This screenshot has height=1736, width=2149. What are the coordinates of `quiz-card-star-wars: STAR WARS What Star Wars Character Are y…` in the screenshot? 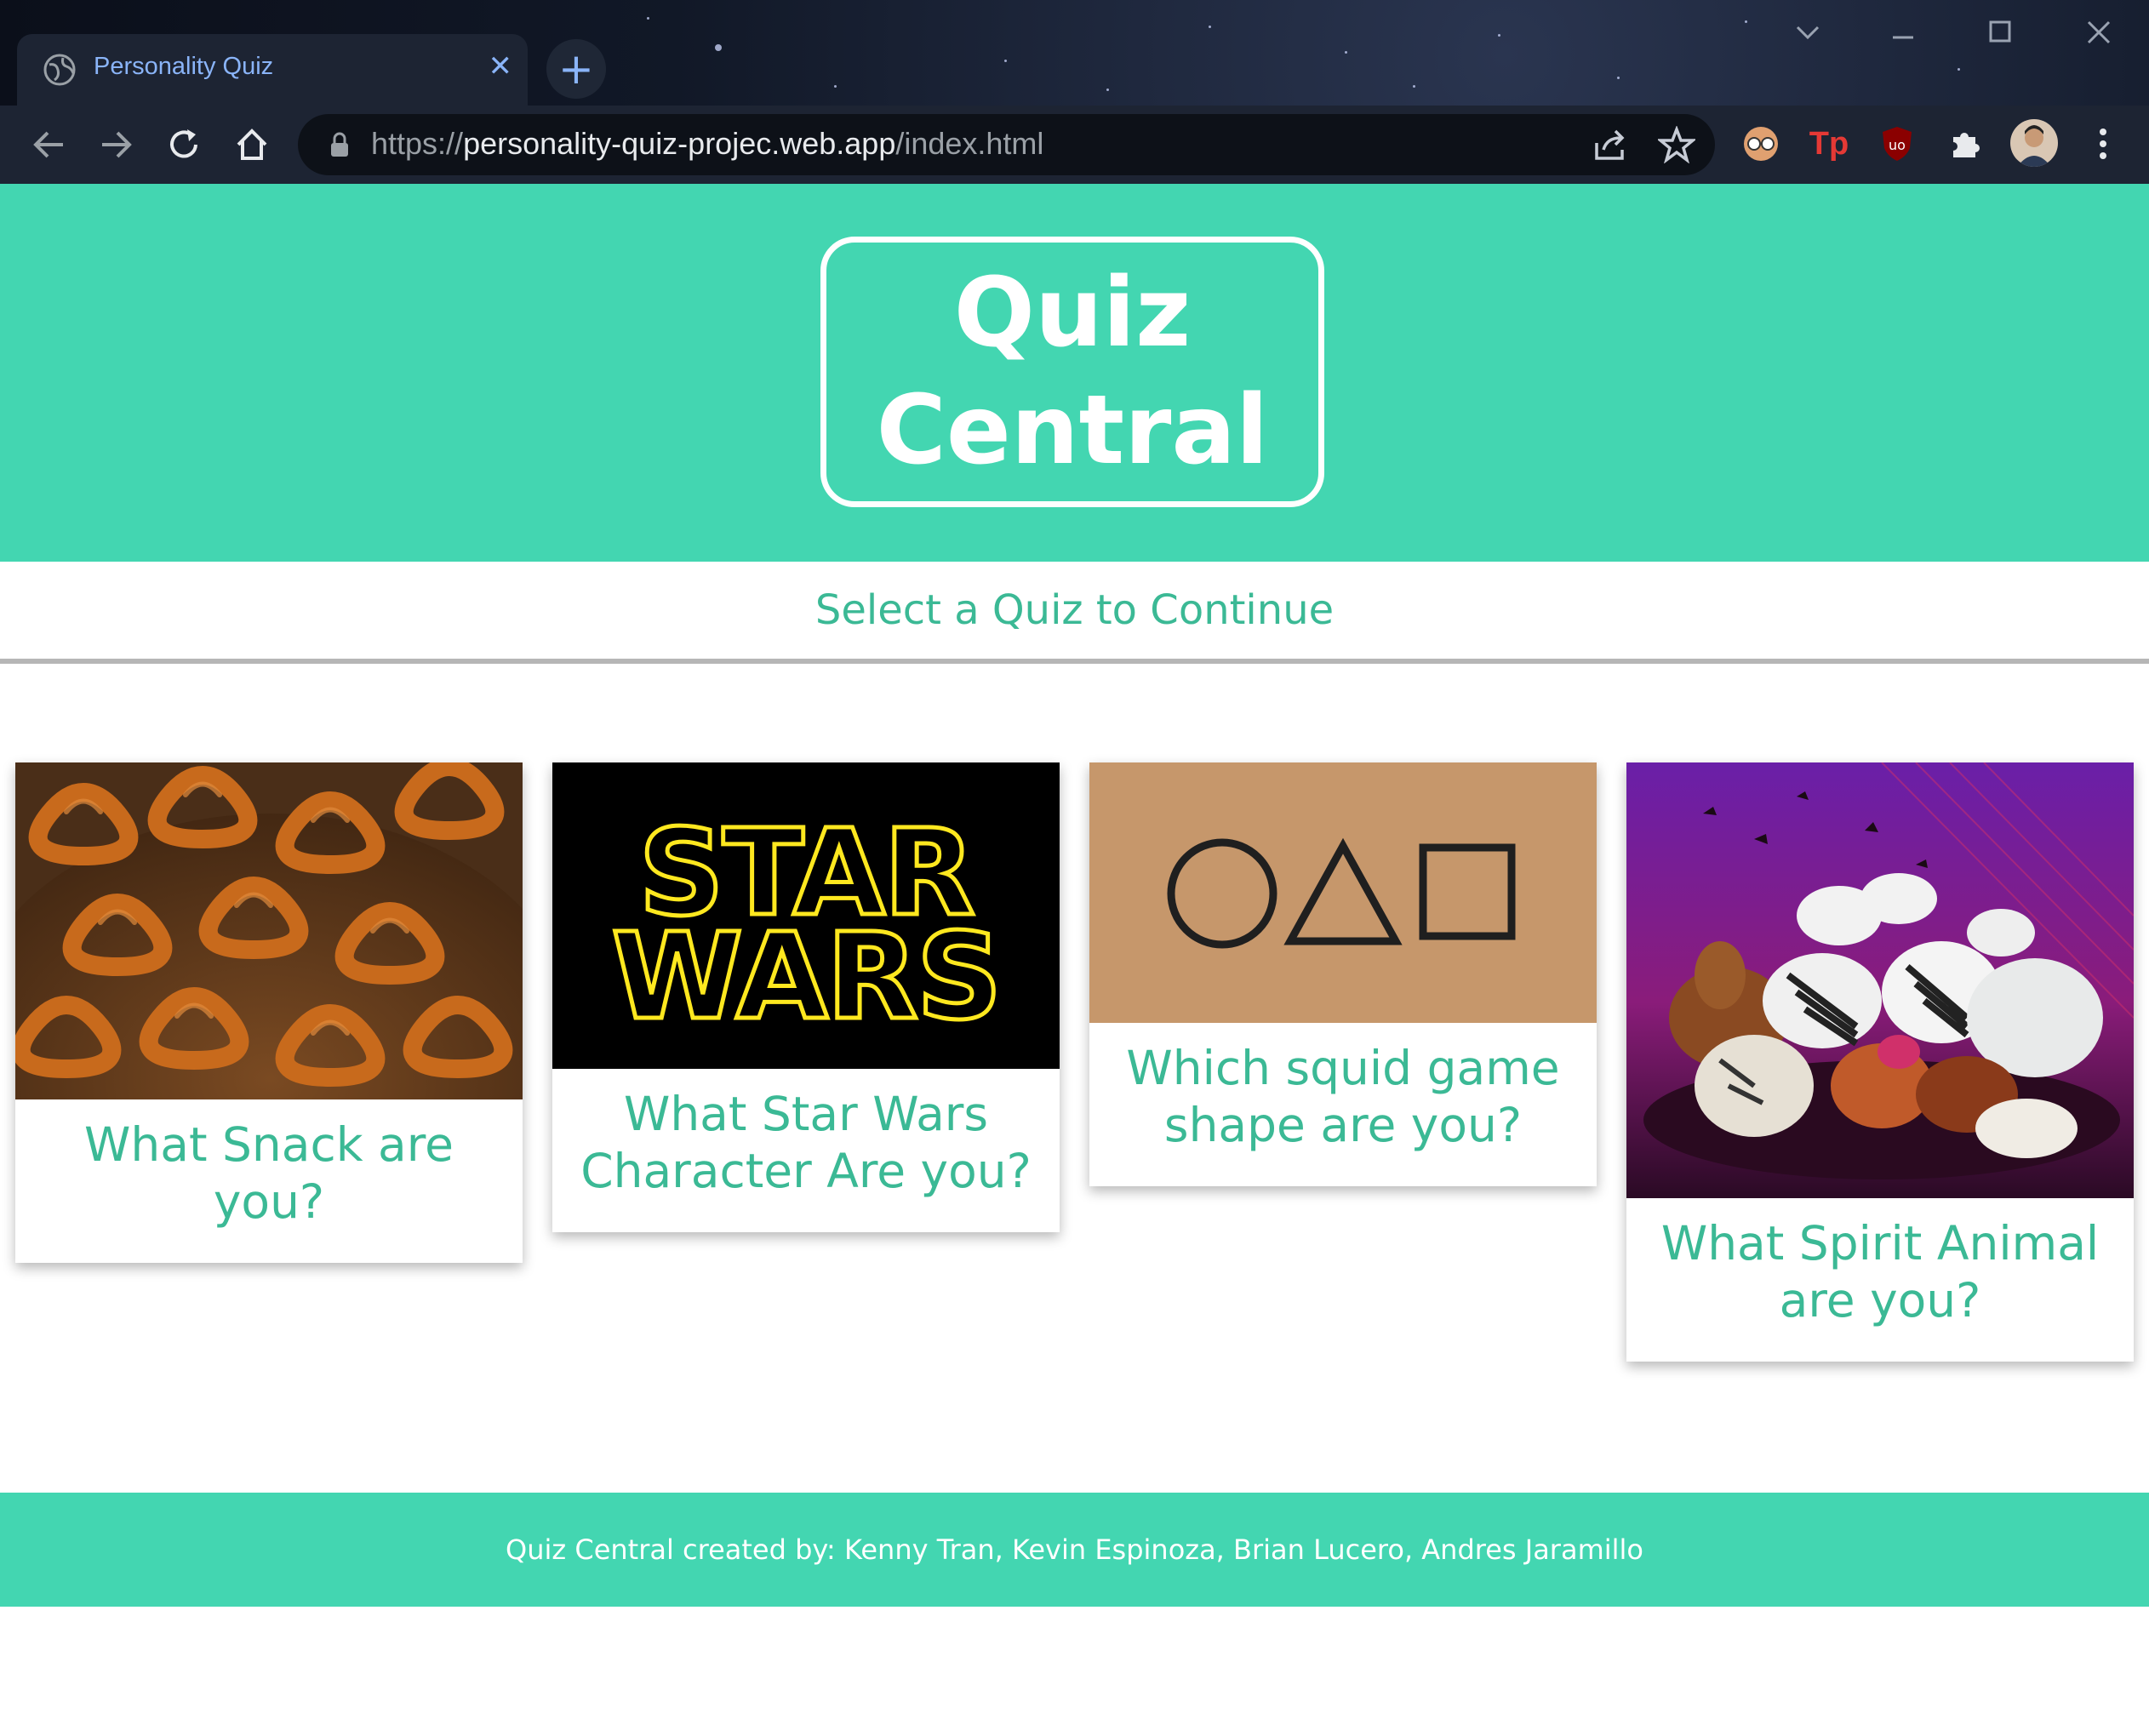 It's located at (806, 997).